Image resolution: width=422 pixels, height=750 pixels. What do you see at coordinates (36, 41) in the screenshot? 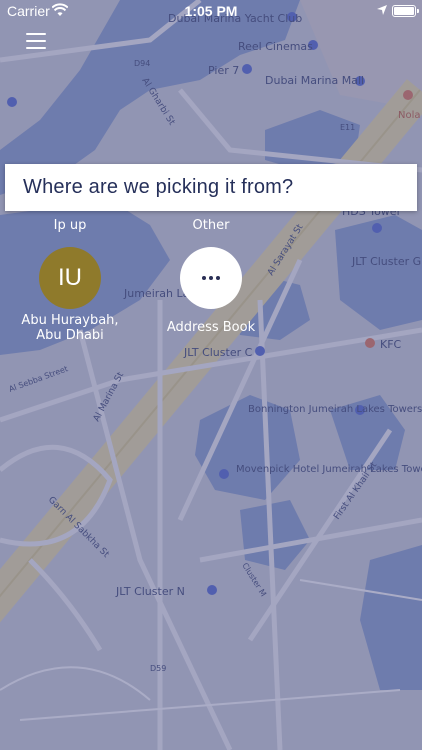
I see `hamburger-menu-icon` at bounding box center [36, 41].